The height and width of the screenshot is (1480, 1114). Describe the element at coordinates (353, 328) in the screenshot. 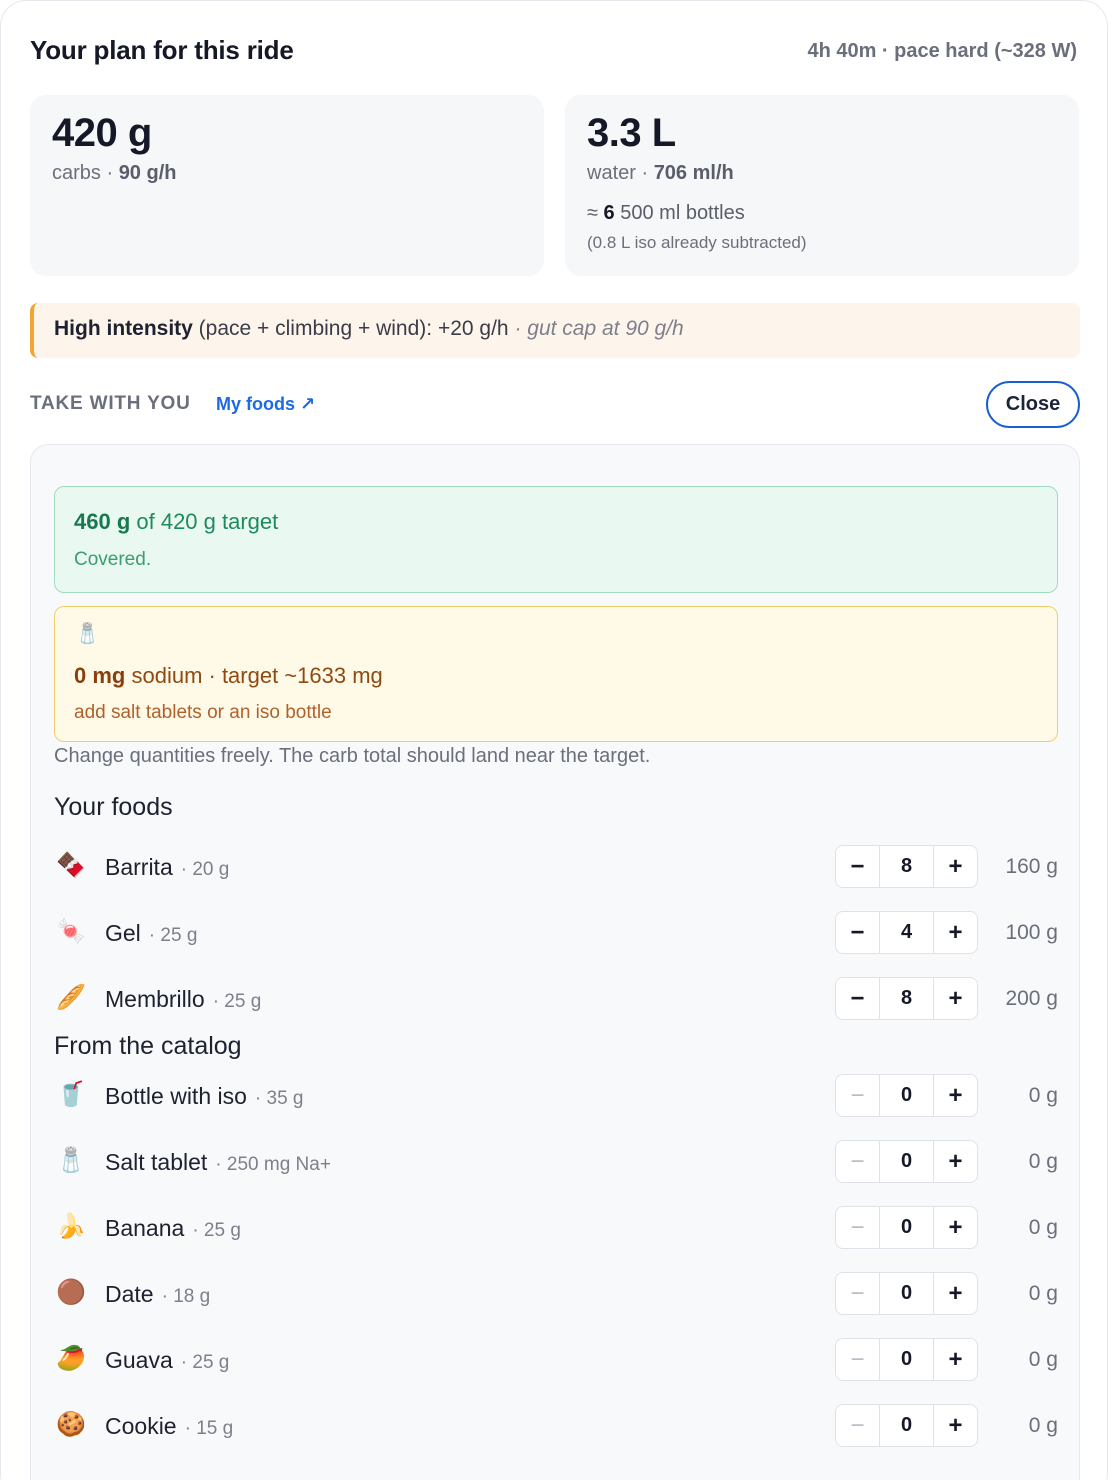

I see `intensity-text: (pace + climbing + wind): +20 g/h` at that location.